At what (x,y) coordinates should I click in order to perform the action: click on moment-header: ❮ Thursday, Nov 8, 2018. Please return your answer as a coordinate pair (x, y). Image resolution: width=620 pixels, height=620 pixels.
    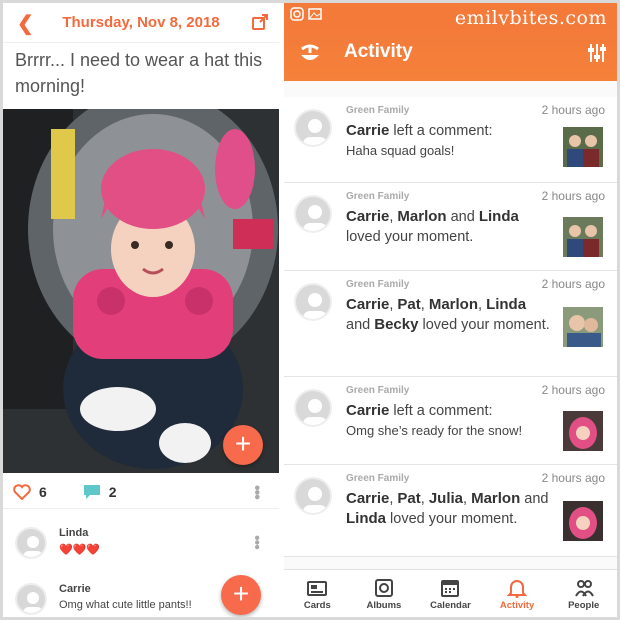
    Looking at the image, I should click on (141, 23).